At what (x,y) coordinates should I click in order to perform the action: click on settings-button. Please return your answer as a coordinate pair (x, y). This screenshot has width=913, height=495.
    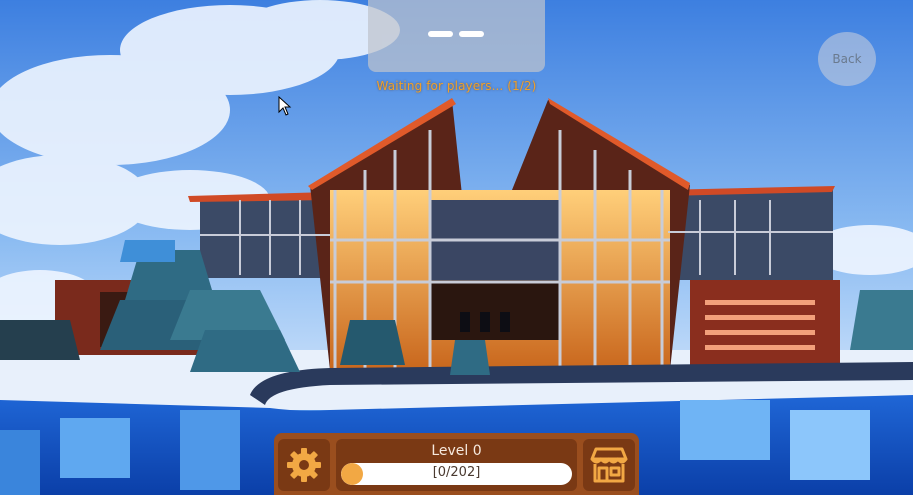
    Looking at the image, I should click on (304, 465).